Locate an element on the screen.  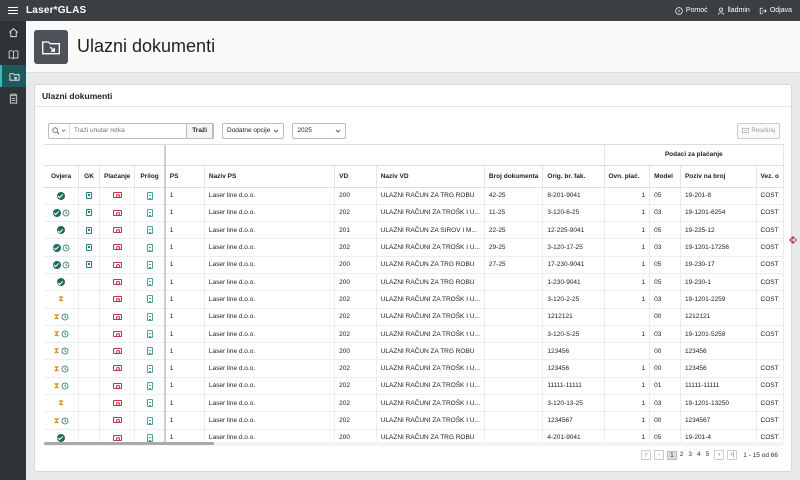
col-naziv-vd-header: Naziv VD is located at coordinates (430, 176).